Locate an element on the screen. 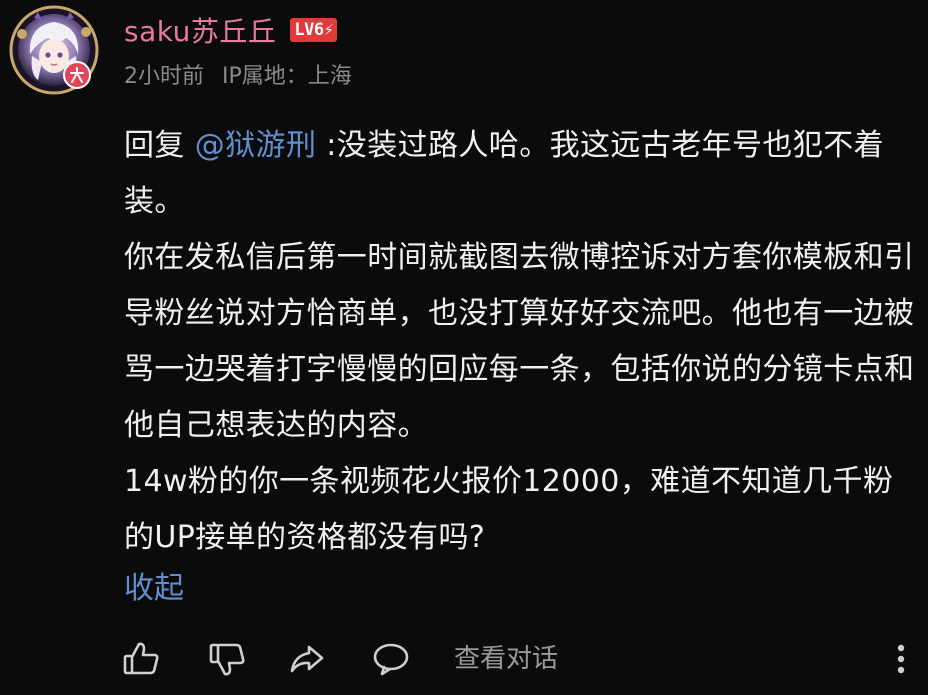 The image size is (928, 695). comment-paragraph: 回复 @狱游刑 :没装过路人哈。我这远古老年号也犯不着装。 is located at coordinates (521, 174).